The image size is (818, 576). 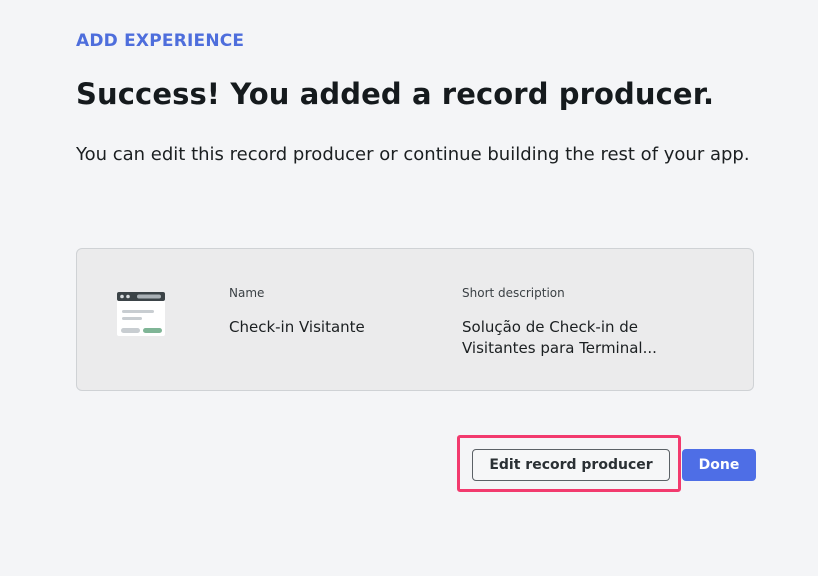 I want to click on section-eyebrow: ADD EXPERIENCE, so click(x=160, y=41).